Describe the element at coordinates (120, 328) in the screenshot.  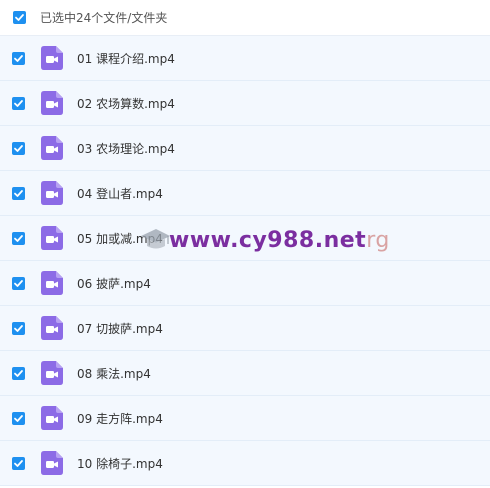
I see `file-name: 07 切披萨.mp4` at that location.